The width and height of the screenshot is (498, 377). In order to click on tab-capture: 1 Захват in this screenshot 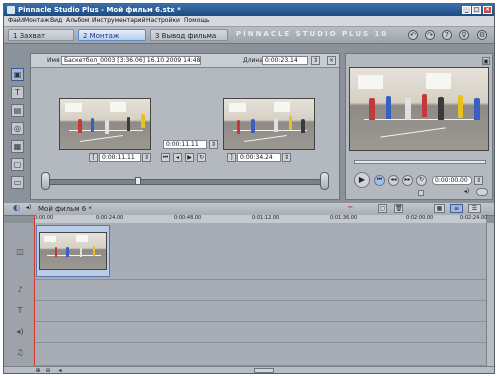, I will do `click(41, 35)`.